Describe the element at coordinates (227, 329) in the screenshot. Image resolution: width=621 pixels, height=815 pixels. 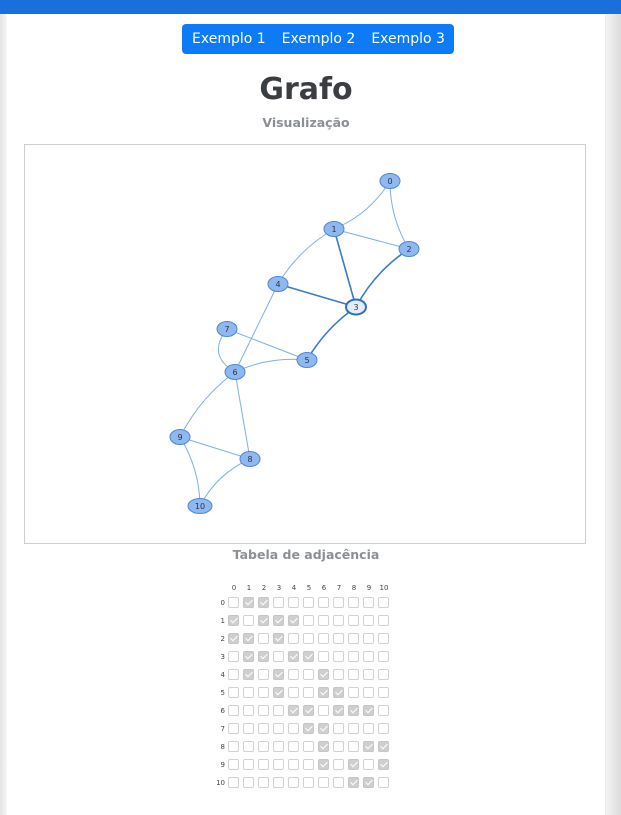
I see `graph-node-7: 7` at that location.